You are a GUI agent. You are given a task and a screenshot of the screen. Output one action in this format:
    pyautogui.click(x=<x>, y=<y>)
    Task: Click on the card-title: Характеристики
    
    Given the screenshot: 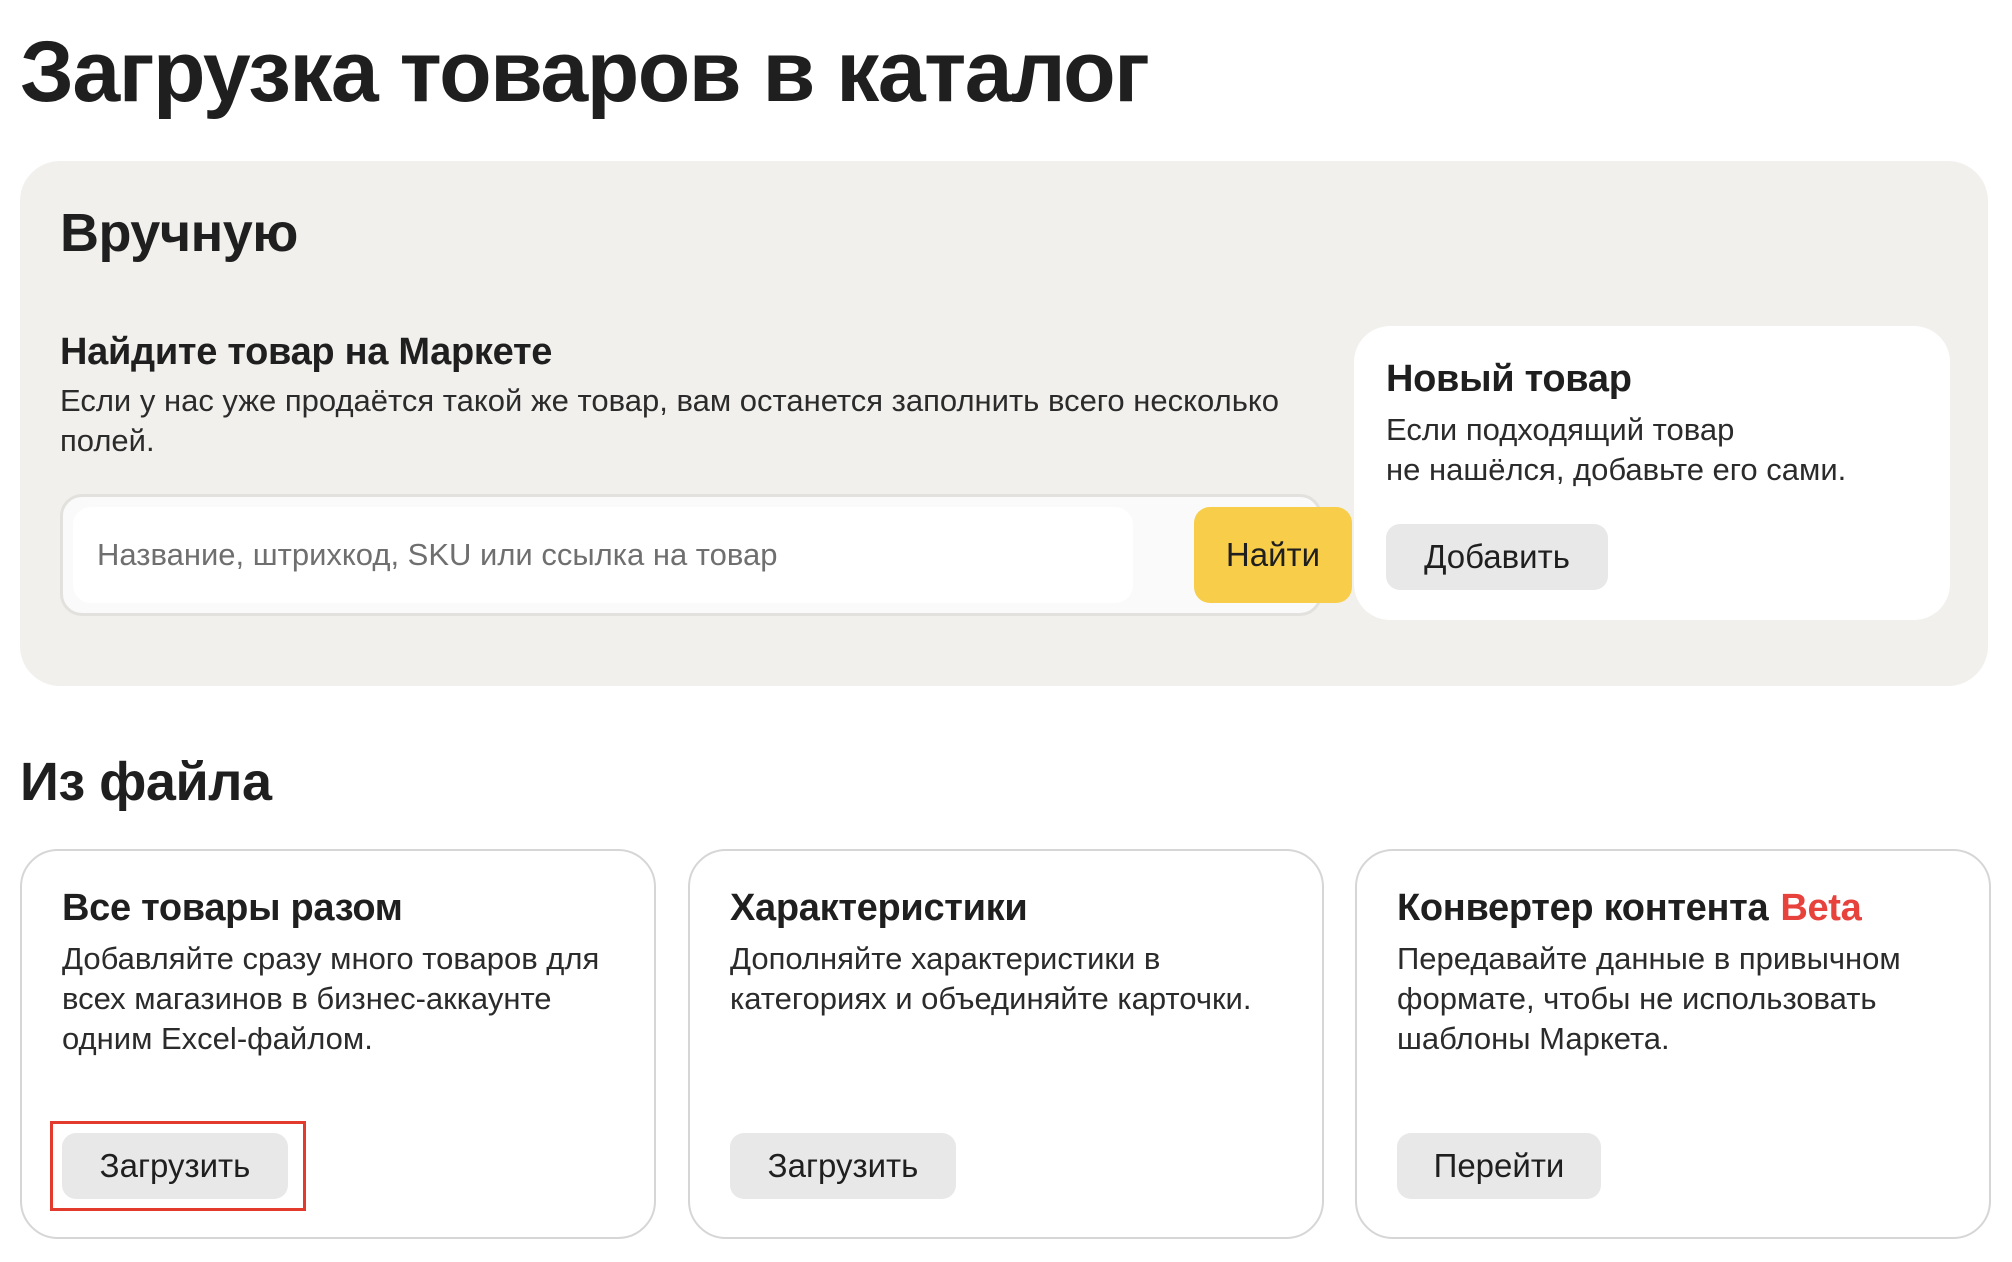 What is the action you would take?
    pyautogui.click(x=879, y=908)
    